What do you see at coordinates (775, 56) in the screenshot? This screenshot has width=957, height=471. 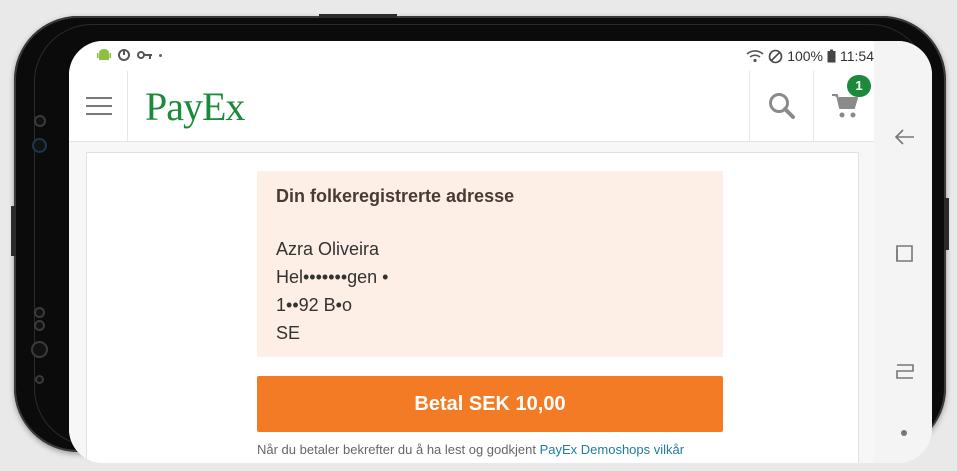 I see `do-not-disturb-icon` at bounding box center [775, 56].